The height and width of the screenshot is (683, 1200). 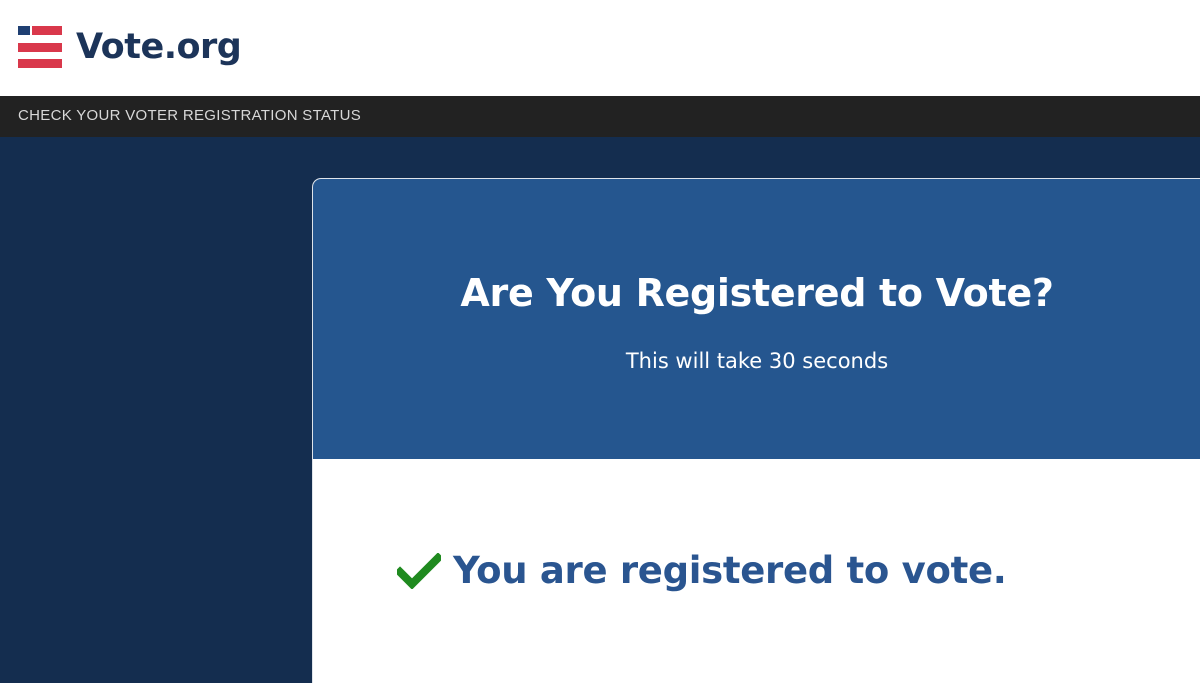 What do you see at coordinates (40, 47) in the screenshot?
I see `flag-icon` at bounding box center [40, 47].